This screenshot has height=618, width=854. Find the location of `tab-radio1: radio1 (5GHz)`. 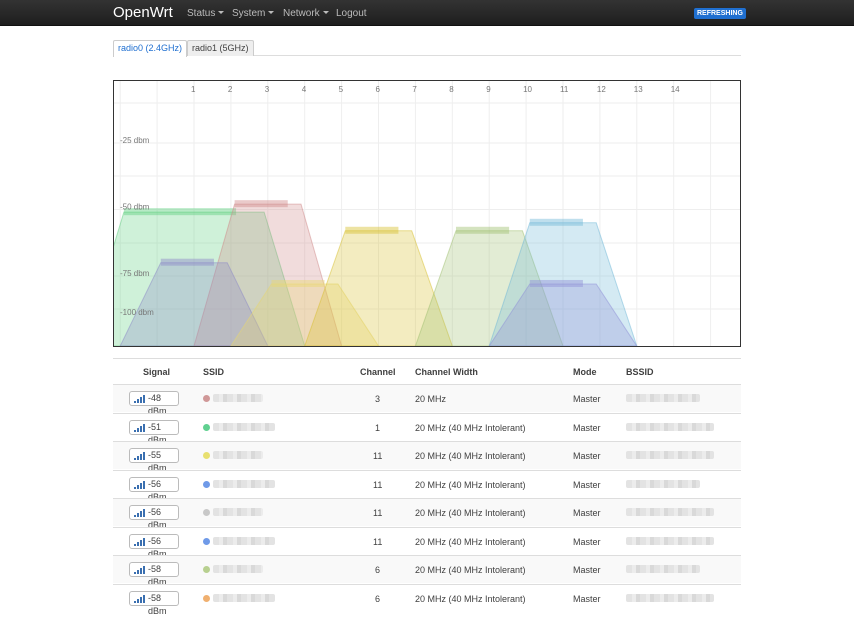

tab-radio1: radio1 (5GHz) is located at coordinates (220, 48).